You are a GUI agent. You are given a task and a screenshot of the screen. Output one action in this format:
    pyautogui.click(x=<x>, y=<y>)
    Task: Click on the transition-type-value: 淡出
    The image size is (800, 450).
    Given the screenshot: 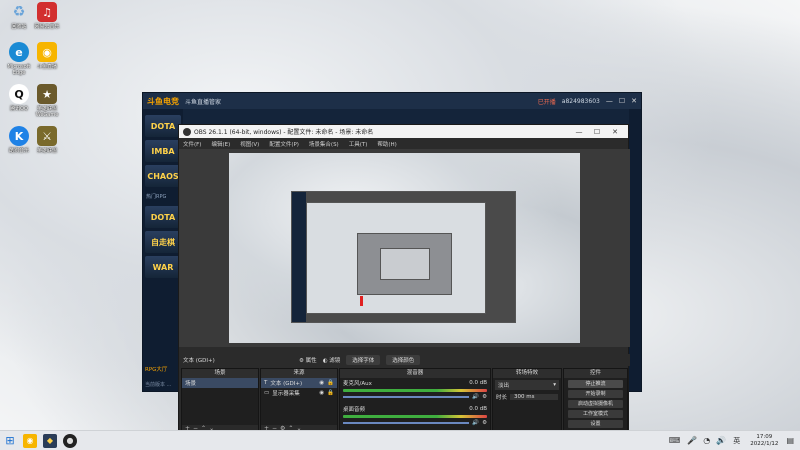 What is the action you would take?
    pyautogui.click(x=504, y=386)
    